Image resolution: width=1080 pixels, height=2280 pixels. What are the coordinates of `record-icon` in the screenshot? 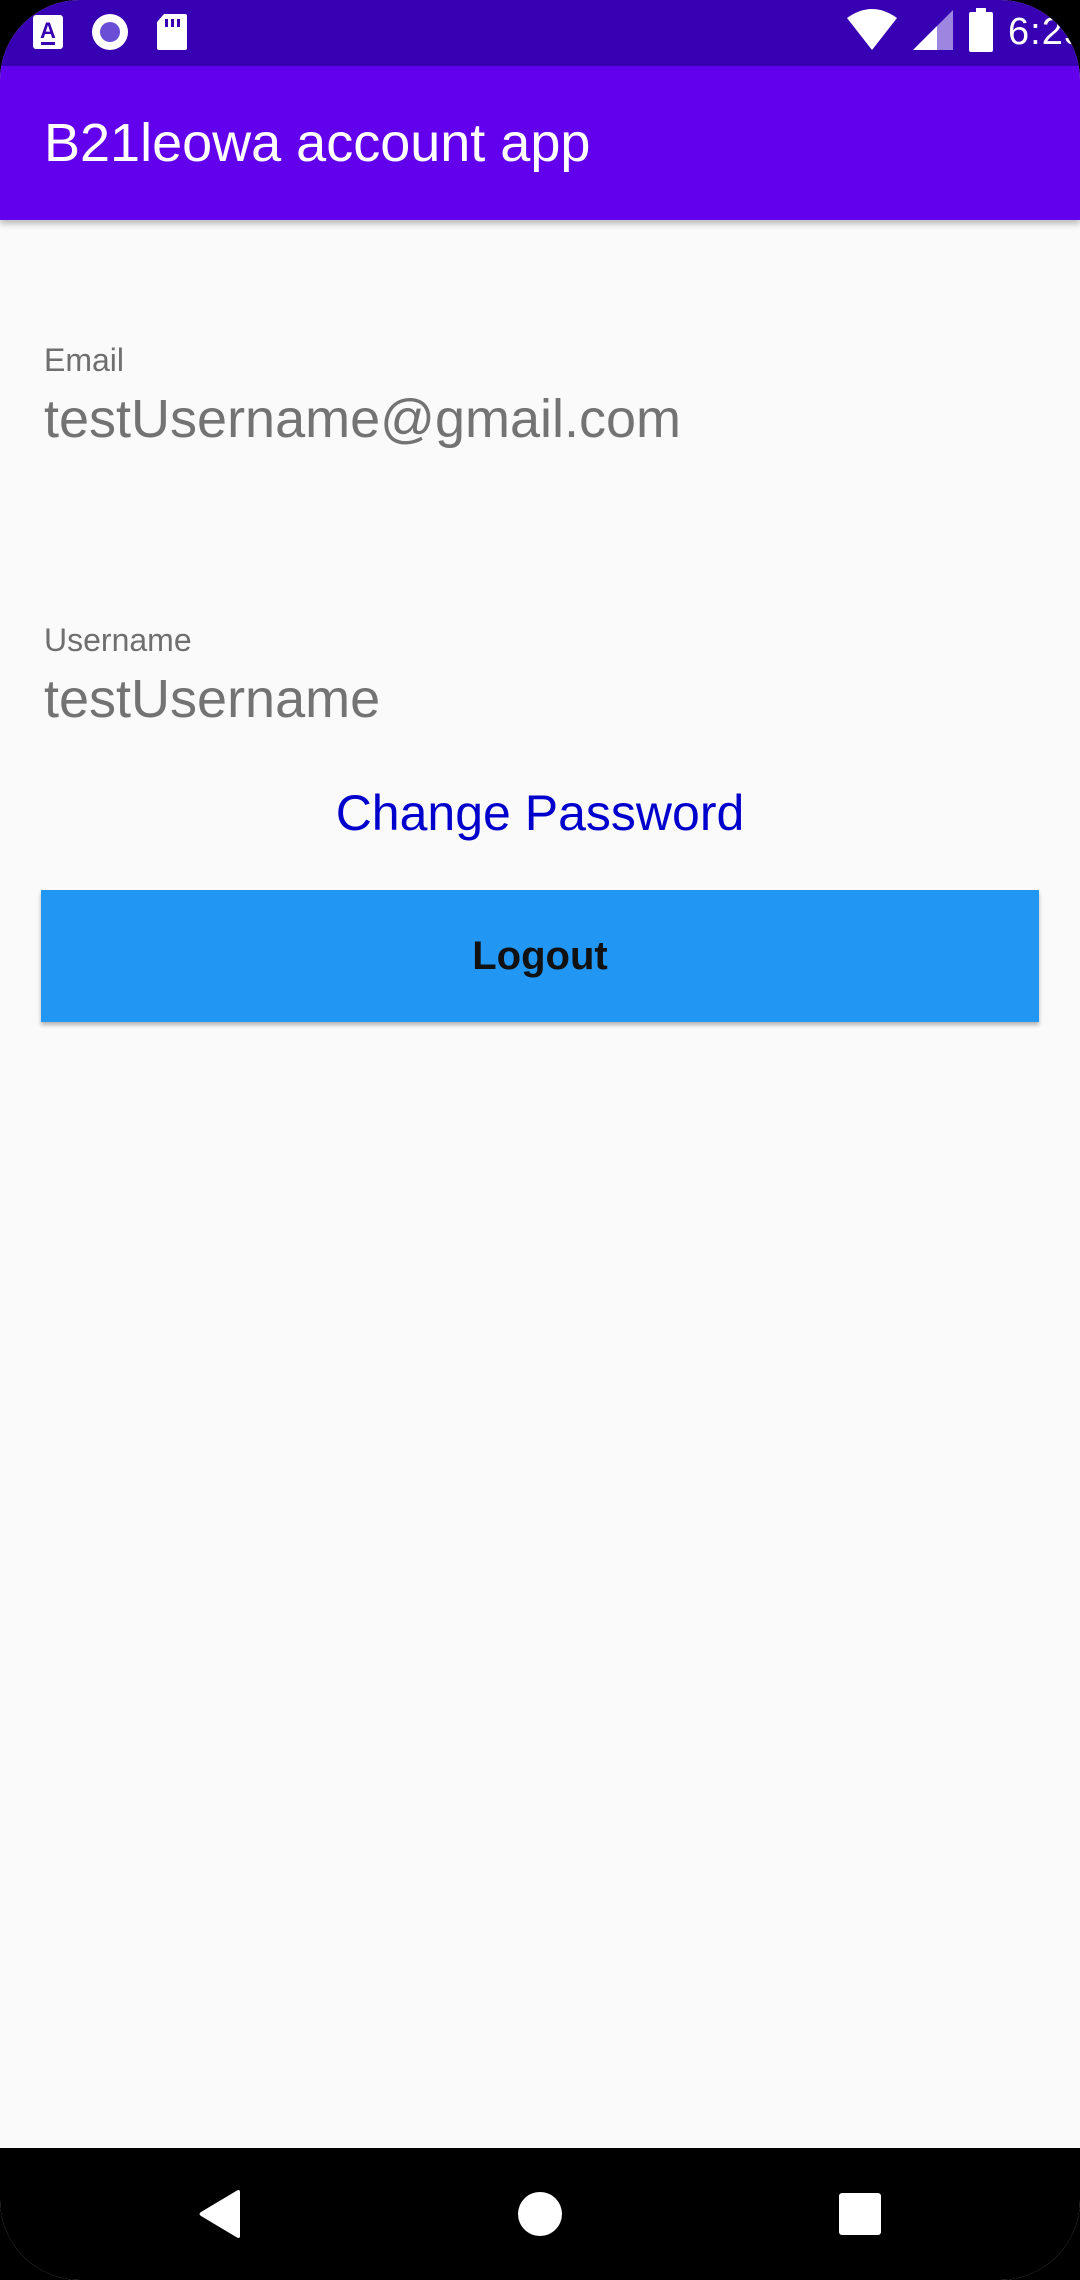 It's located at (110, 34).